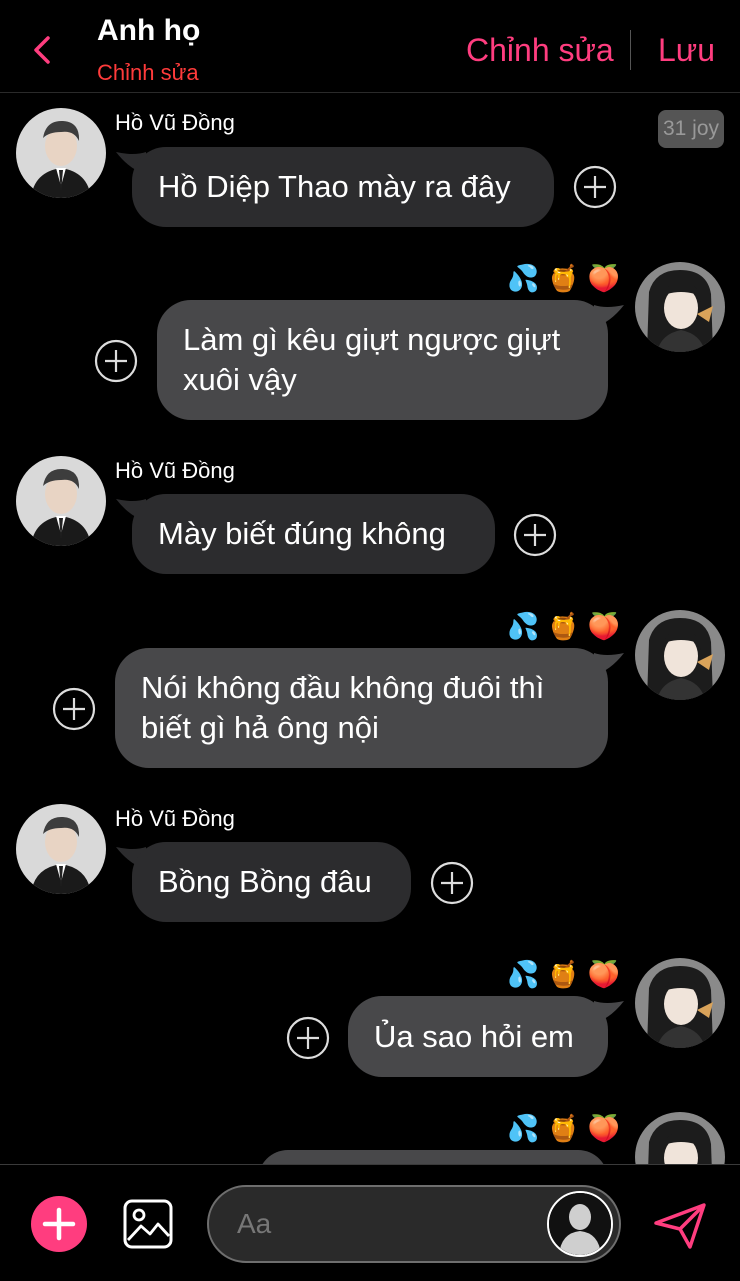 This screenshot has height=1281, width=740. I want to click on message-bubble: Hồ Diệp Thao mày ra đây, so click(343, 187).